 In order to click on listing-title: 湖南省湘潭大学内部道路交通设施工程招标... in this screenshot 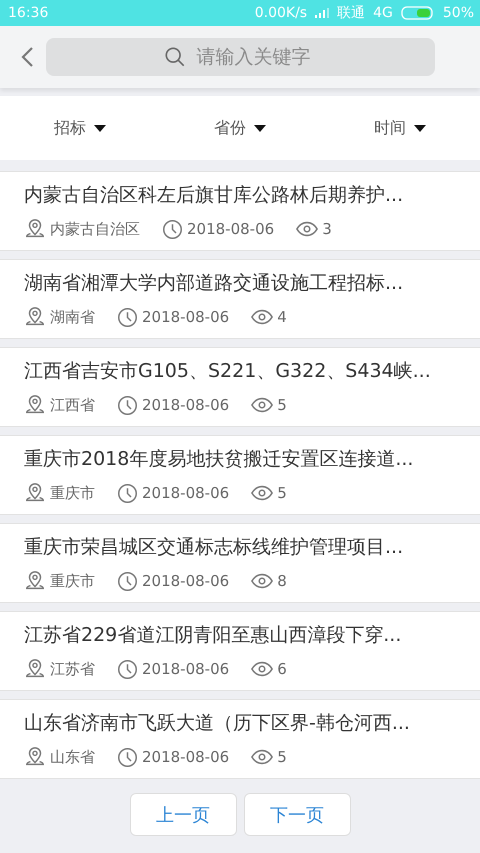, I will do `click(214, 283)`.